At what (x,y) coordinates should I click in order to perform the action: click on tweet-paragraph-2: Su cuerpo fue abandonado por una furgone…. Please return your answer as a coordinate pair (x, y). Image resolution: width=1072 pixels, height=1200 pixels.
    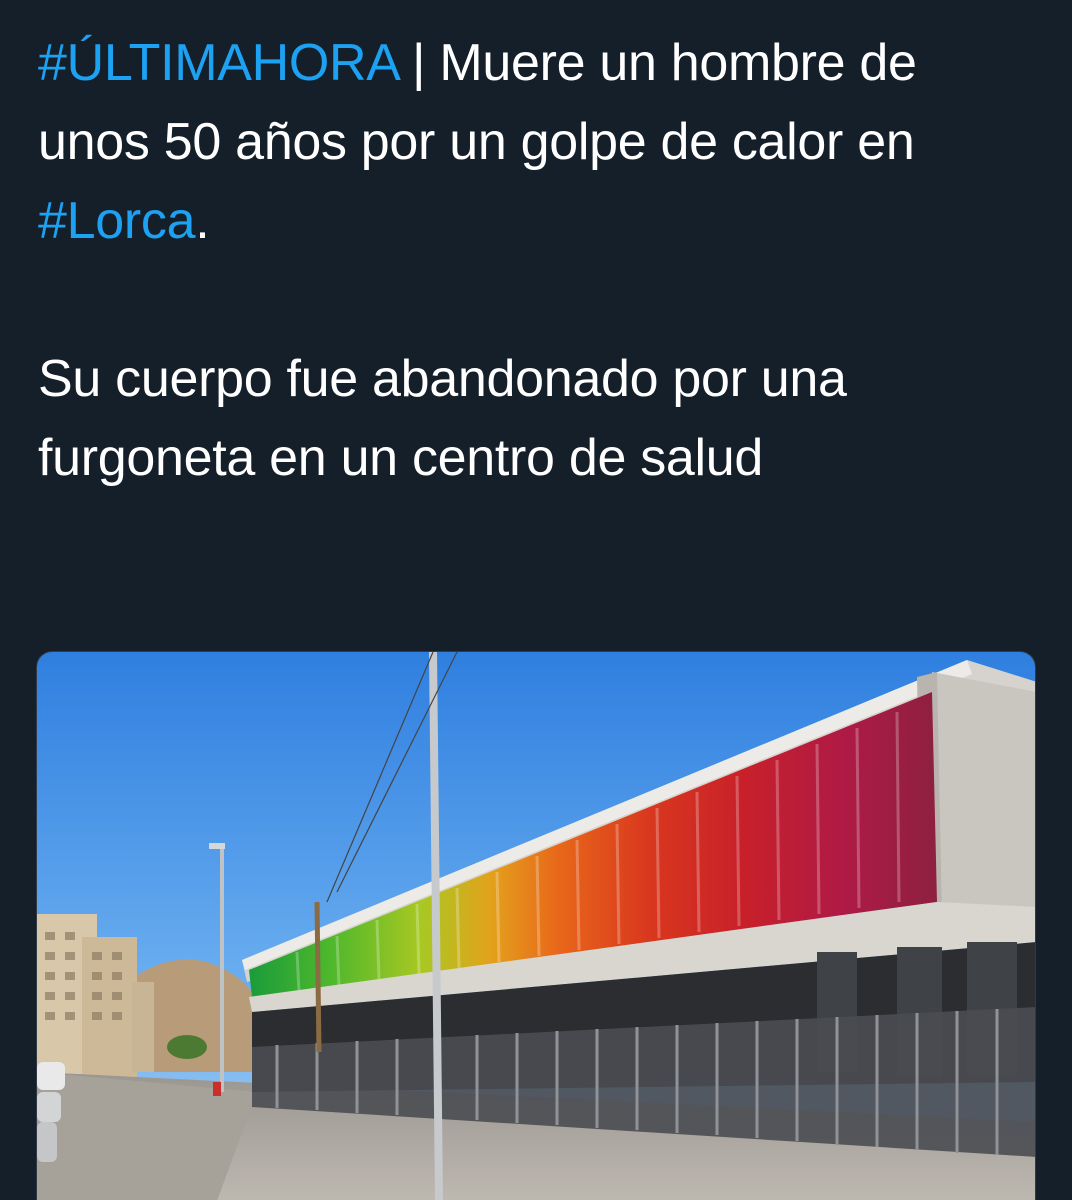
    Looking at the image, I should click on (442, 418).